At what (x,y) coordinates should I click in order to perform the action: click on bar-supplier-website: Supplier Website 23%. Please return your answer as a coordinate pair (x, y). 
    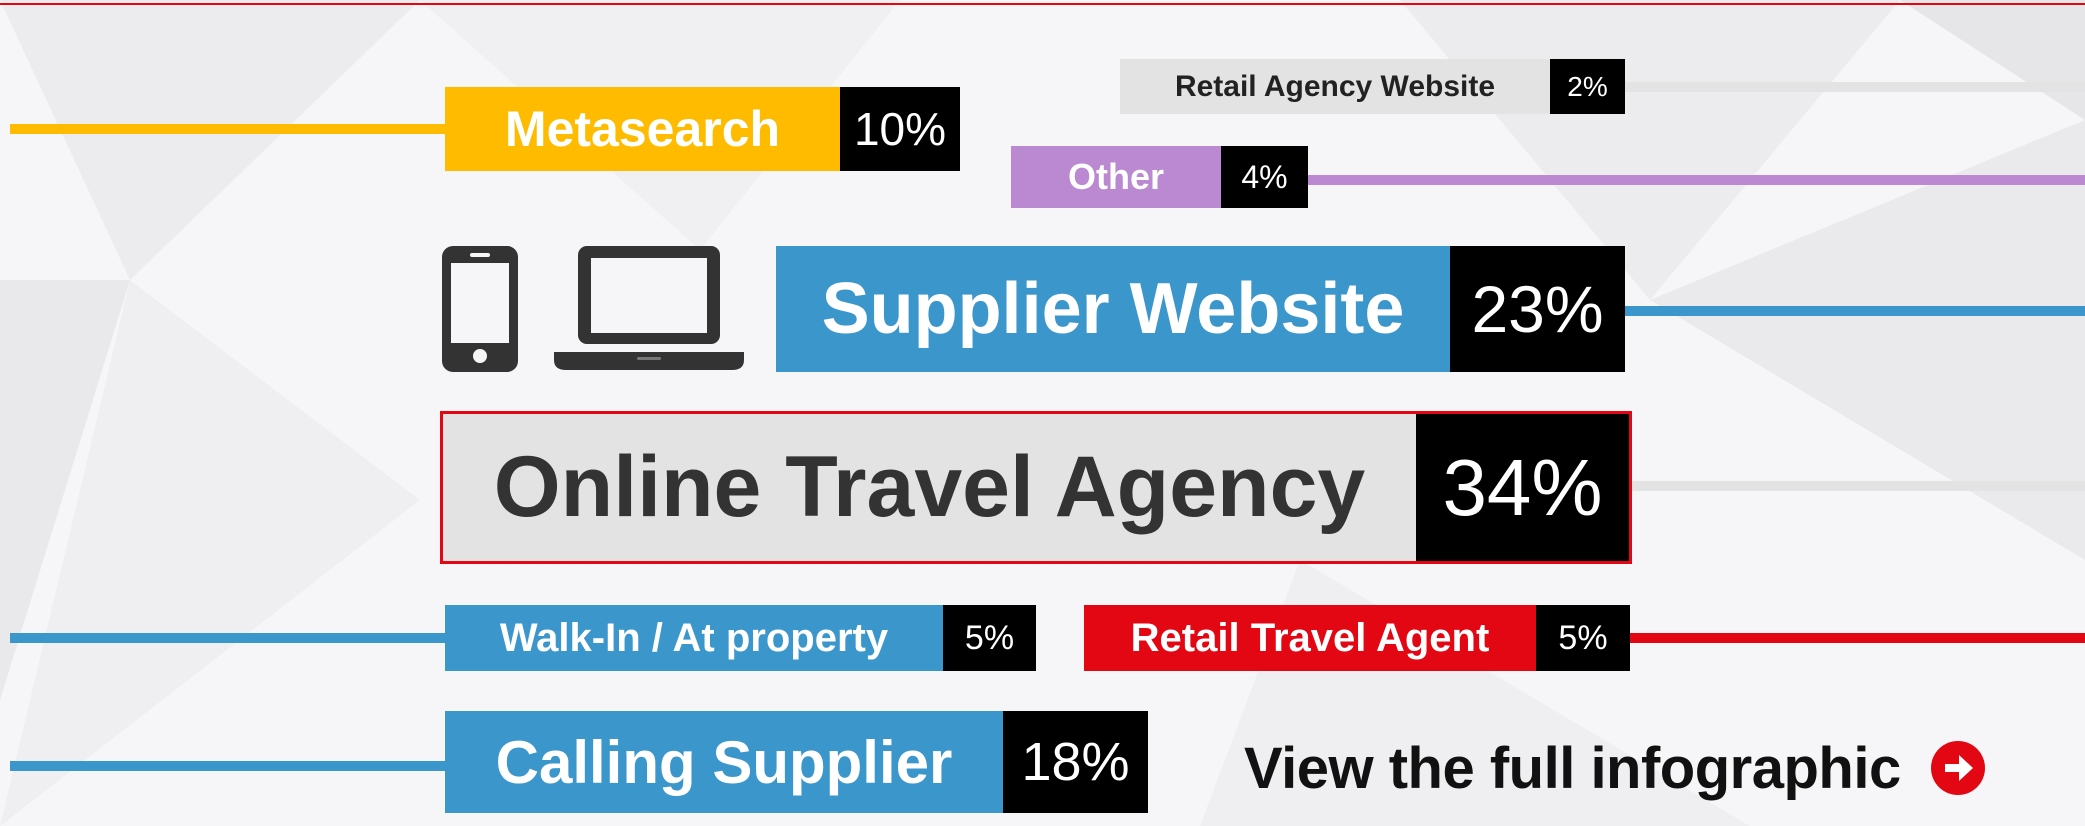
    Looking at the image, I should click on (1200, 309).